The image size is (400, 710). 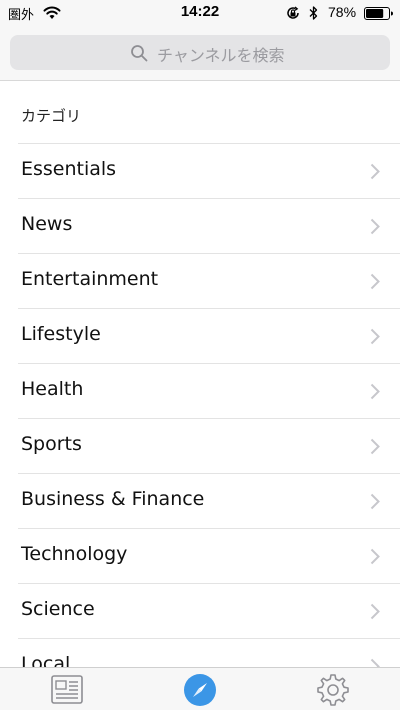 I want to click on category-row-essentials: Essentials, so click(x=209, y=170).